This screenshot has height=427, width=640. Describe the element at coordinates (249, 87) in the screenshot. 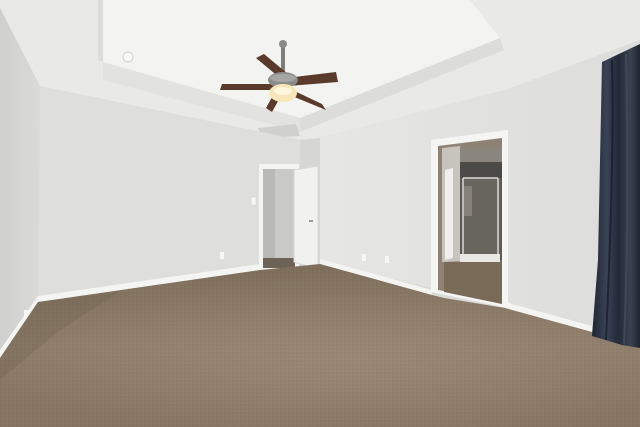

I see `fan-blade` at that location.